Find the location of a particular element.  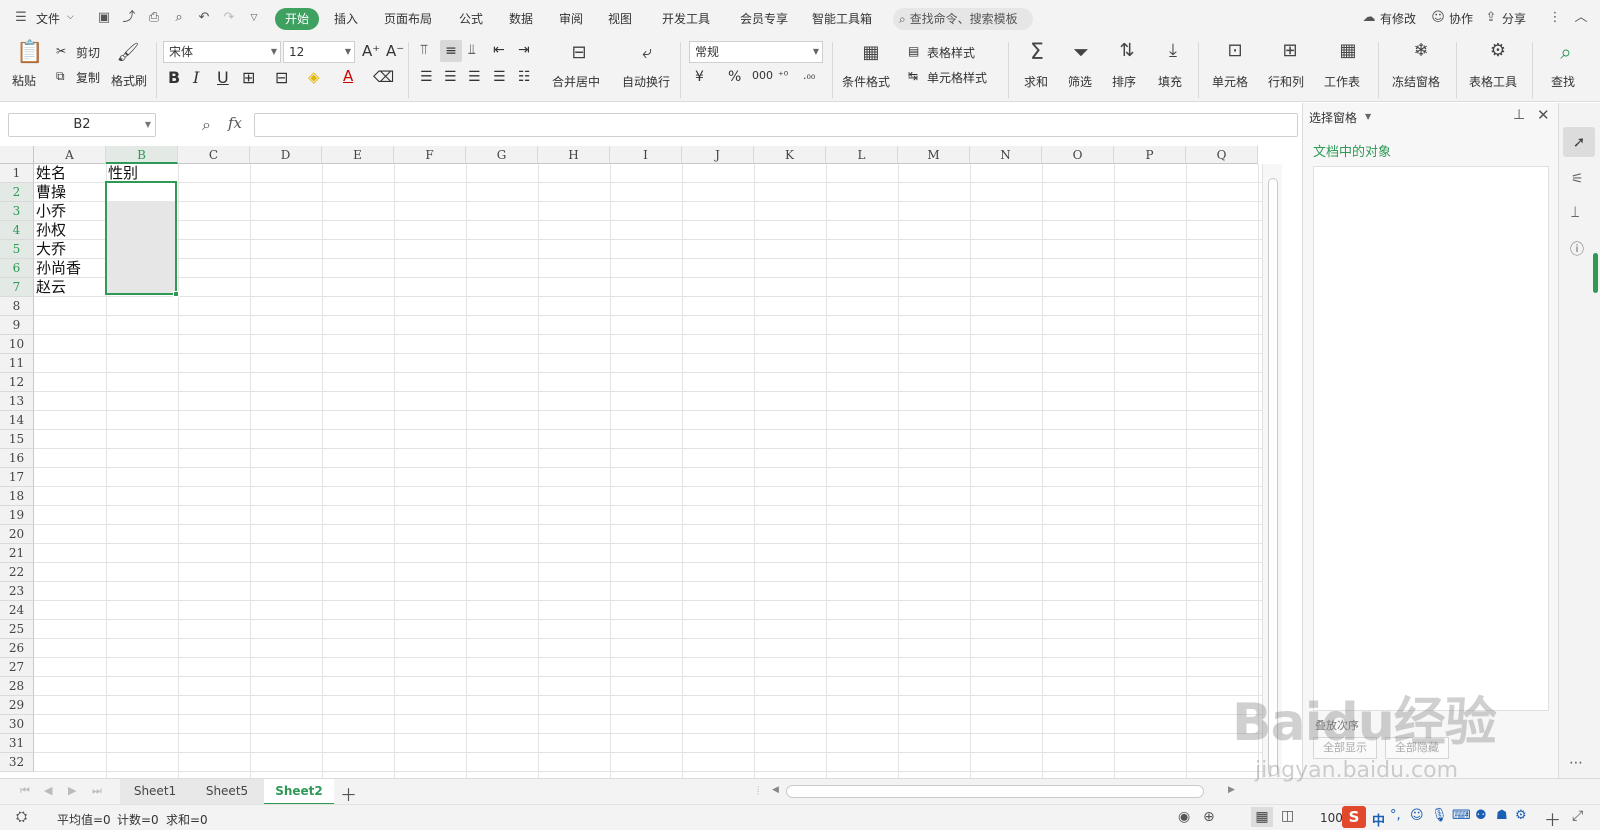

cell-a2: 曹操 is located at coordinates (51, 192).